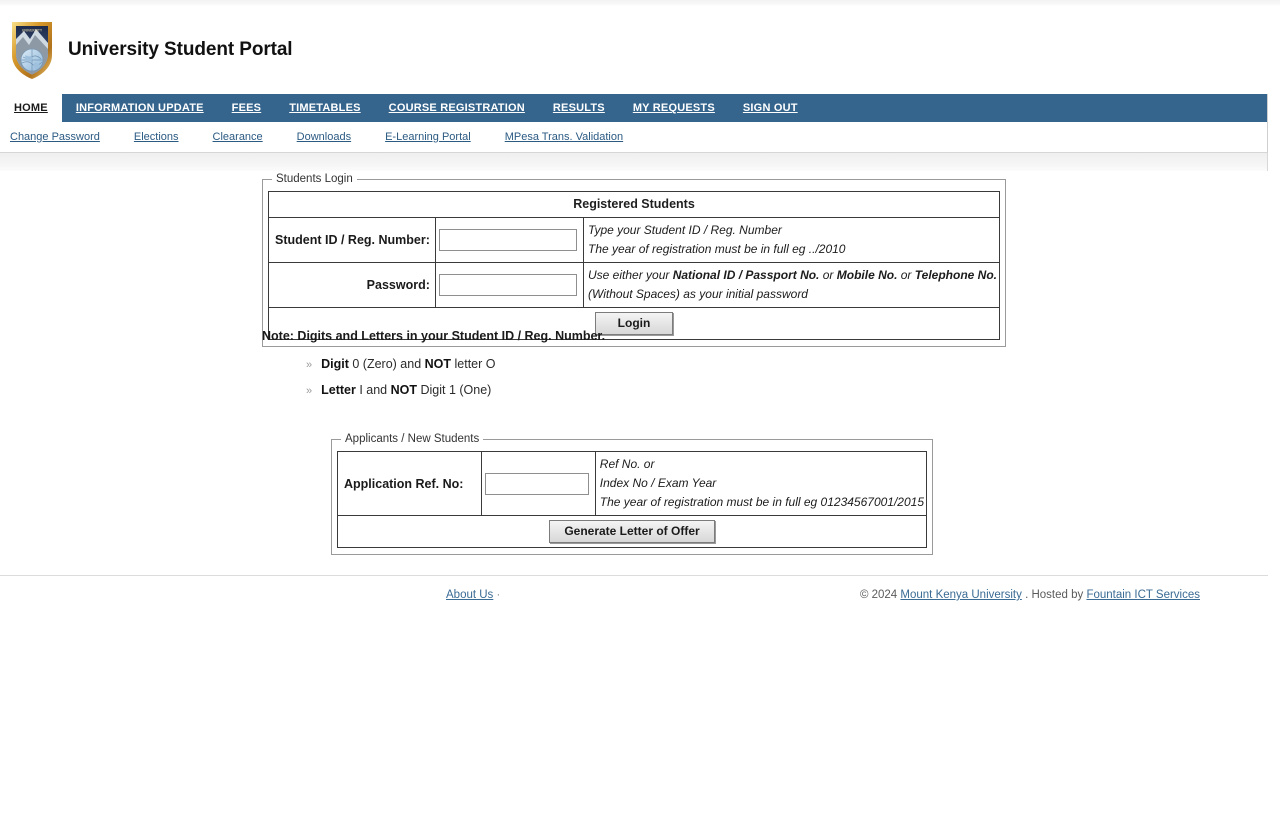  Describe the element at coordinates (878, 595) in the screenshot. I see `copyright-mark: © 2024` at that location.